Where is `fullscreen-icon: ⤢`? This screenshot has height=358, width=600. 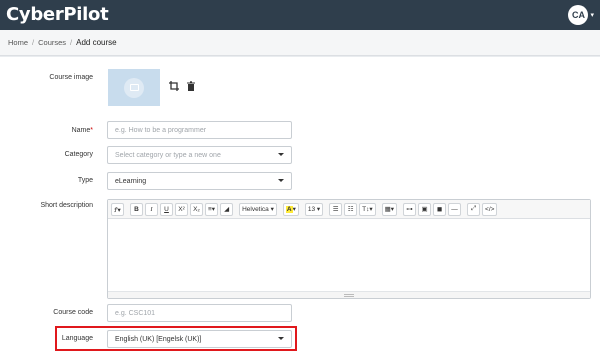
fullscreen-icon: ⤢ is located at coordinates (474, 209).